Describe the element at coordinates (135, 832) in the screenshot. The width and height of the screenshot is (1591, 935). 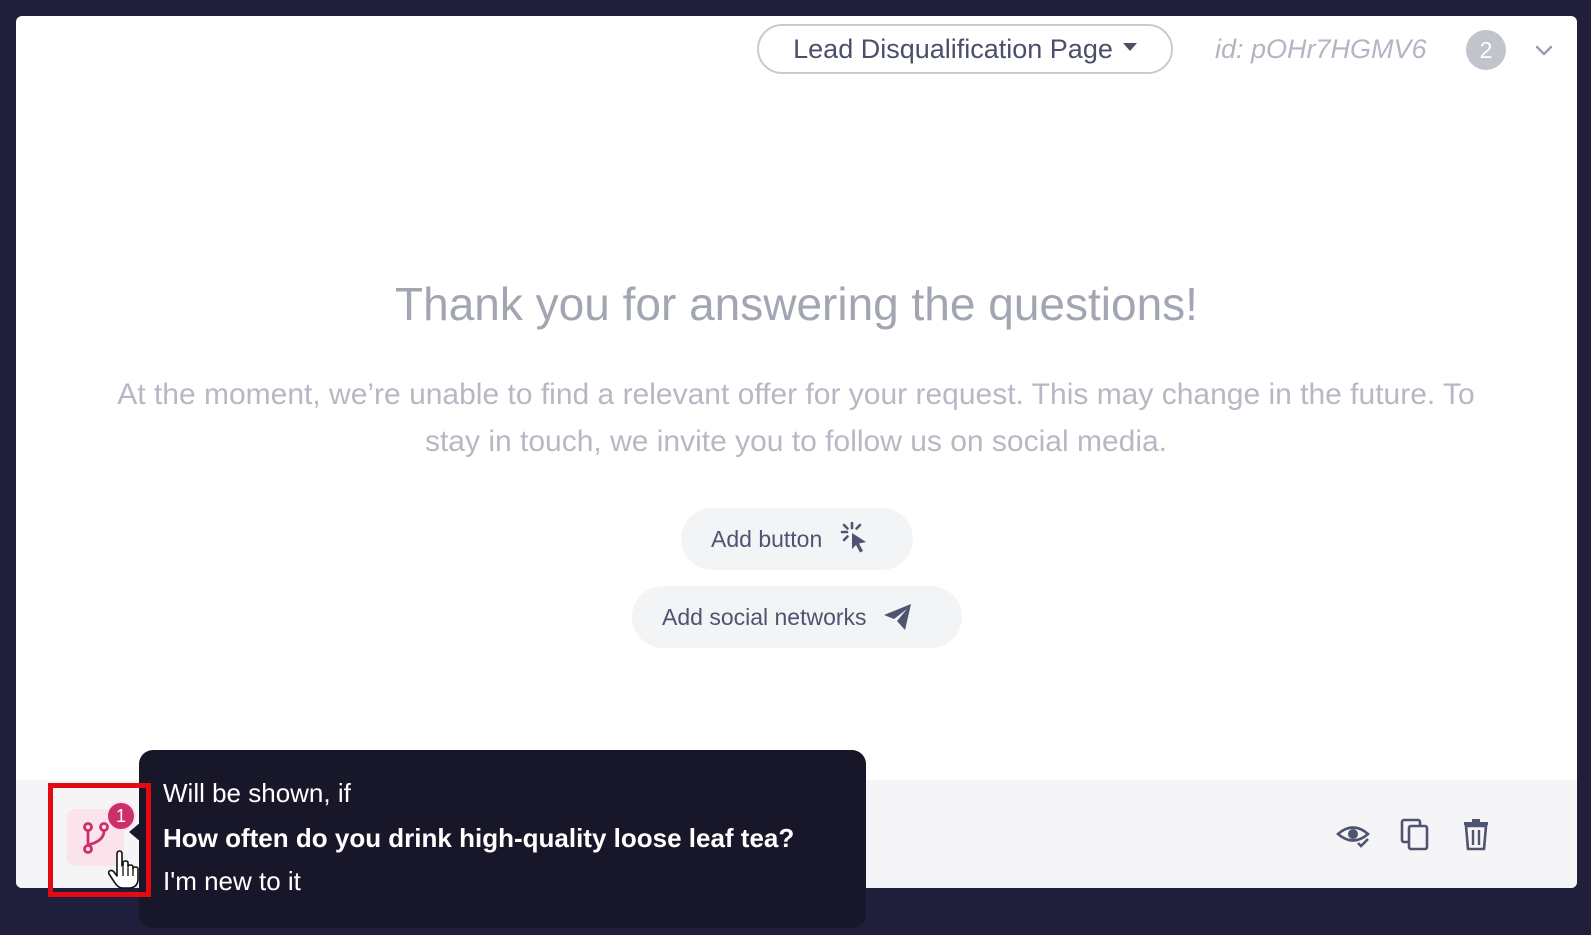
I see `tooltip-arrow` at that location.